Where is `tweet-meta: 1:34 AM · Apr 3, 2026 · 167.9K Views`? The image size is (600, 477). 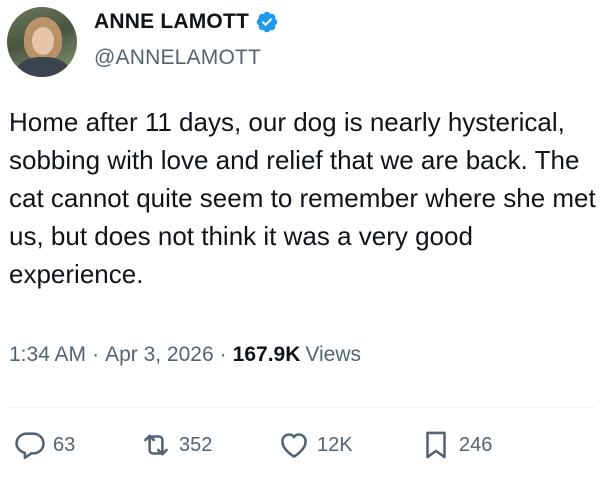
tweet-meta: 1:34 AM · Apr 3, 2026 · 167.9K Views is located at coordinates (185, 355).